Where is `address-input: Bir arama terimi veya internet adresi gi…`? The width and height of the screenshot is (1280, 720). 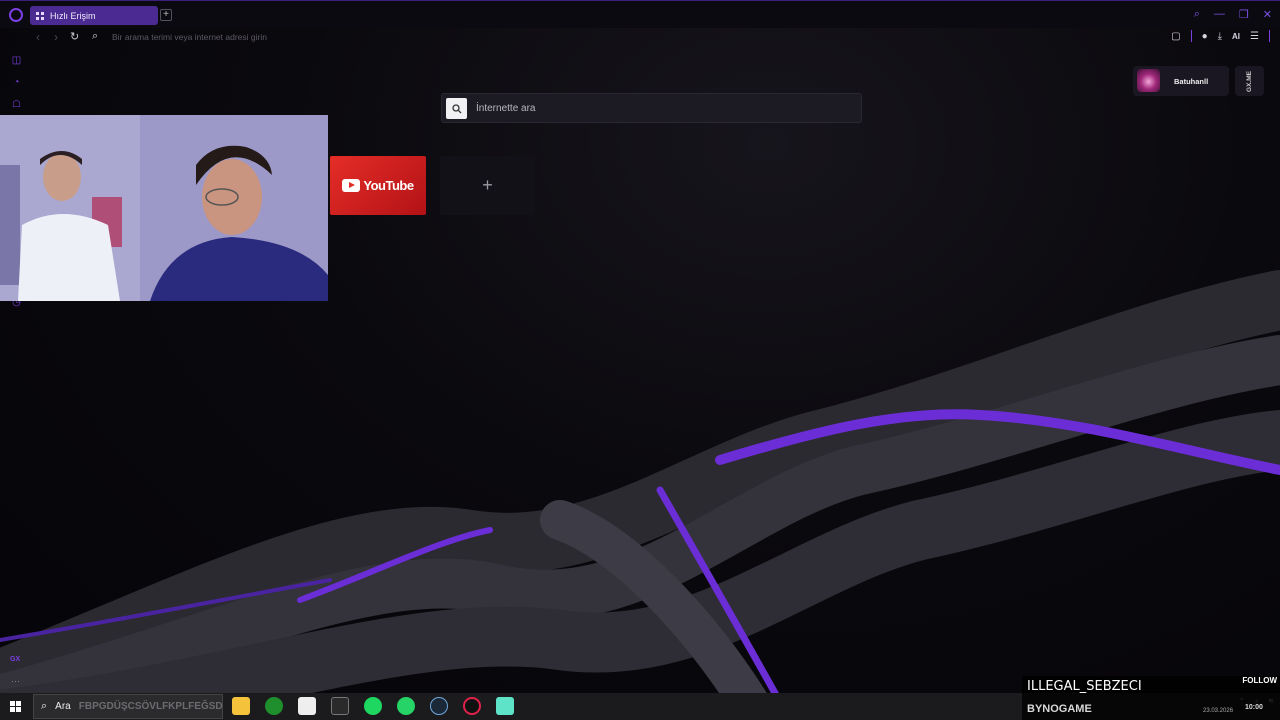
address-input: Bir arama terimi veya internet adresi gi… is located at coordinates (189, 37).